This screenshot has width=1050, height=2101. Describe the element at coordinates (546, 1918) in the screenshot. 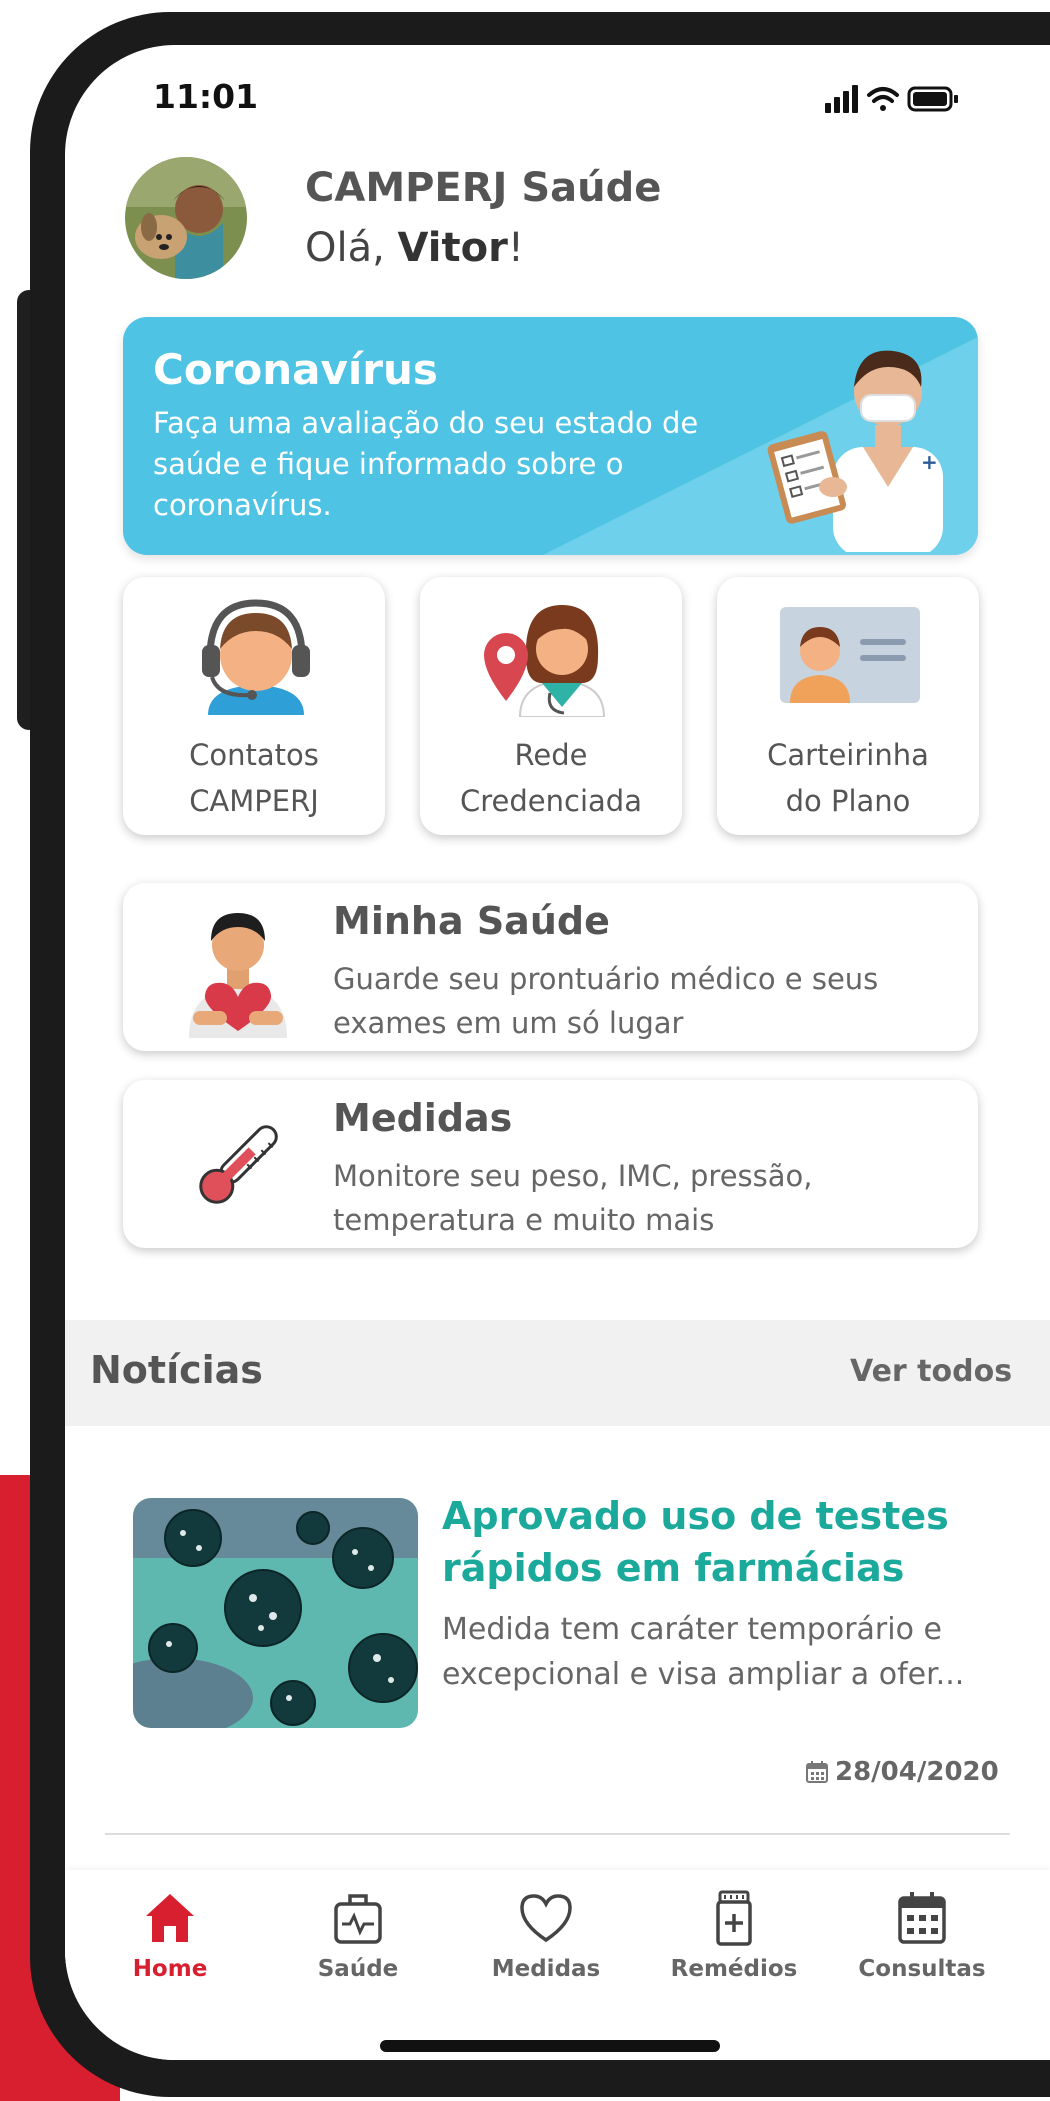

I see `heart-outline-icon` at that location.